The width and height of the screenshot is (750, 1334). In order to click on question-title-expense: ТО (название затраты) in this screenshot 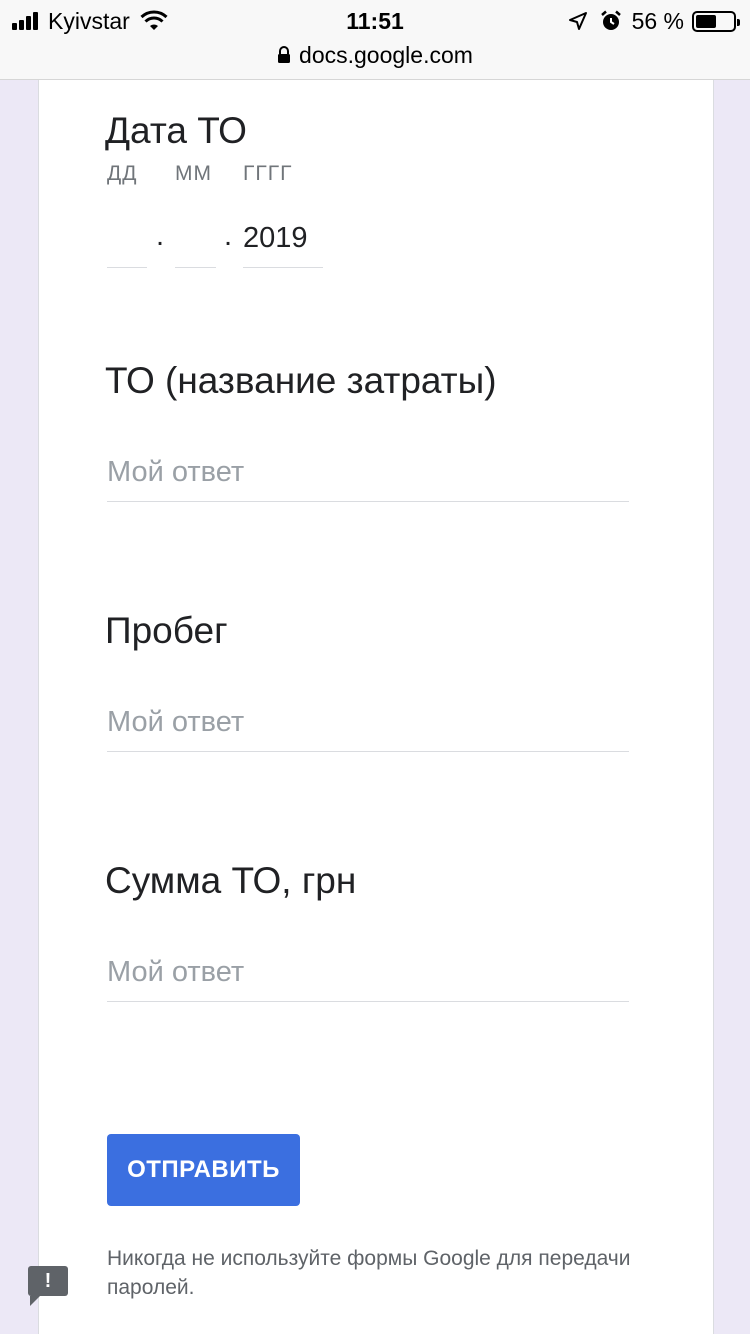, I will do `click(301, 380)`.